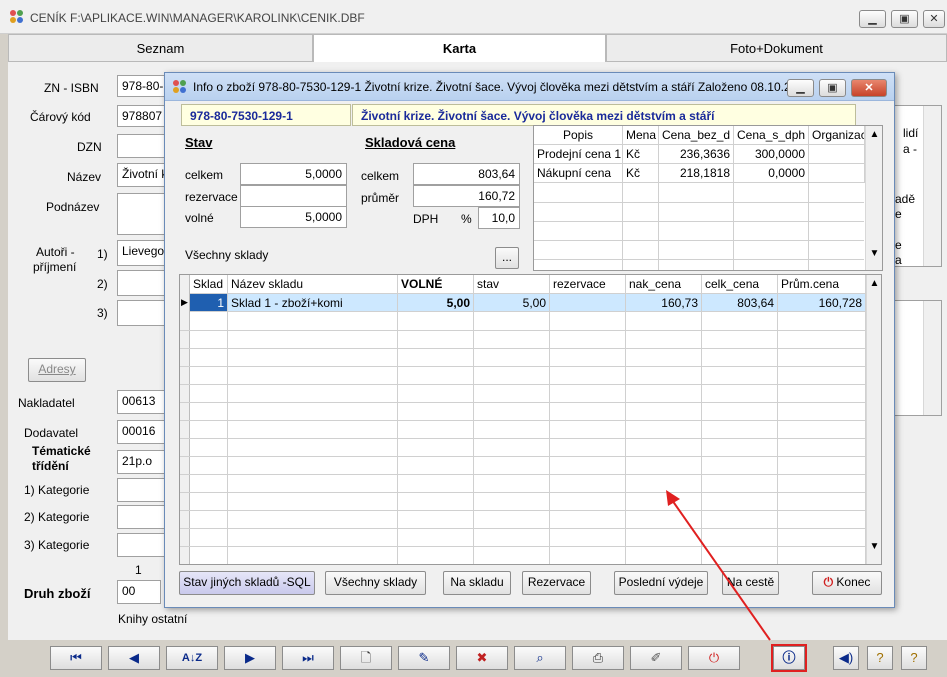 This screenshot has width=947, height=677. What do you see at coordinates (673, 498) in the screenshot?
I see `annotation-arrow-head` at bounding box center [673, 498].